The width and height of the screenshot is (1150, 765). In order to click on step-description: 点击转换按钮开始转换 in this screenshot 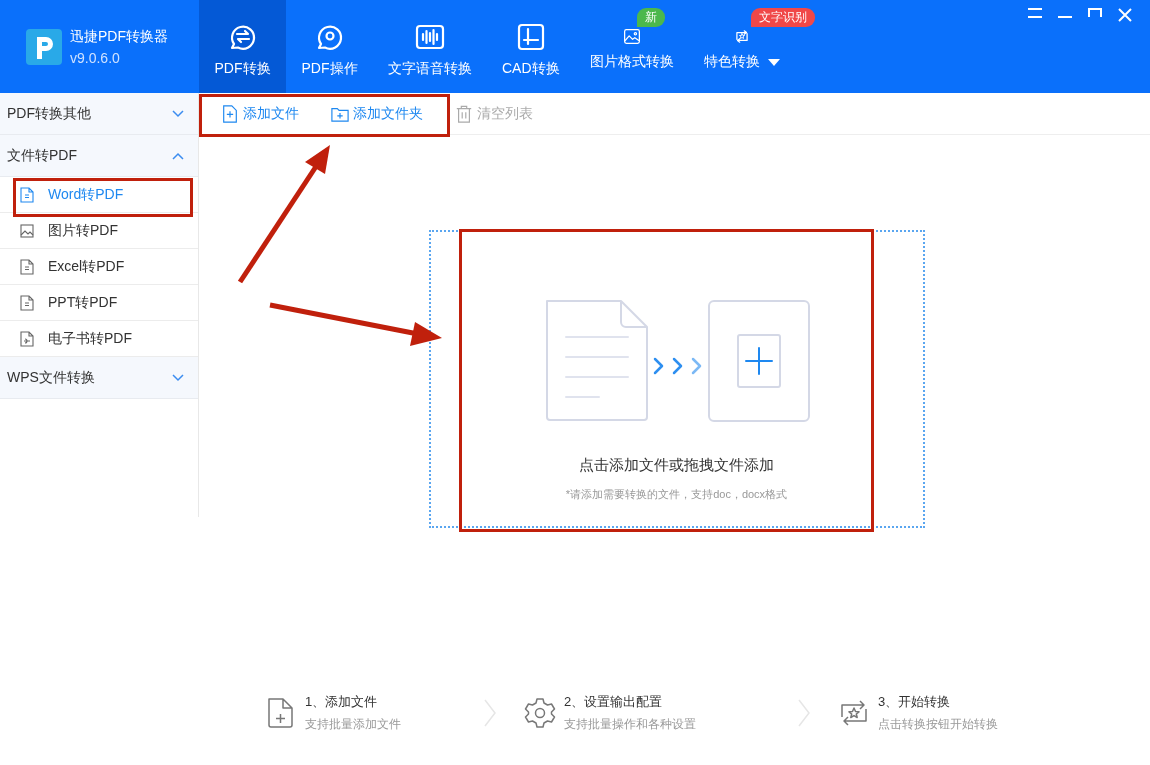, I will do `click(938, 724)`.